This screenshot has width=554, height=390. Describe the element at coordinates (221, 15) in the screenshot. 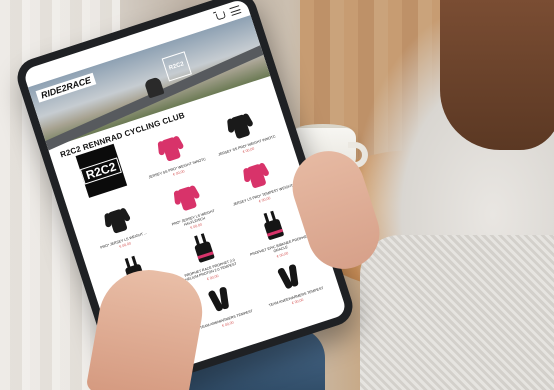

I see `cart-icon` at that location.